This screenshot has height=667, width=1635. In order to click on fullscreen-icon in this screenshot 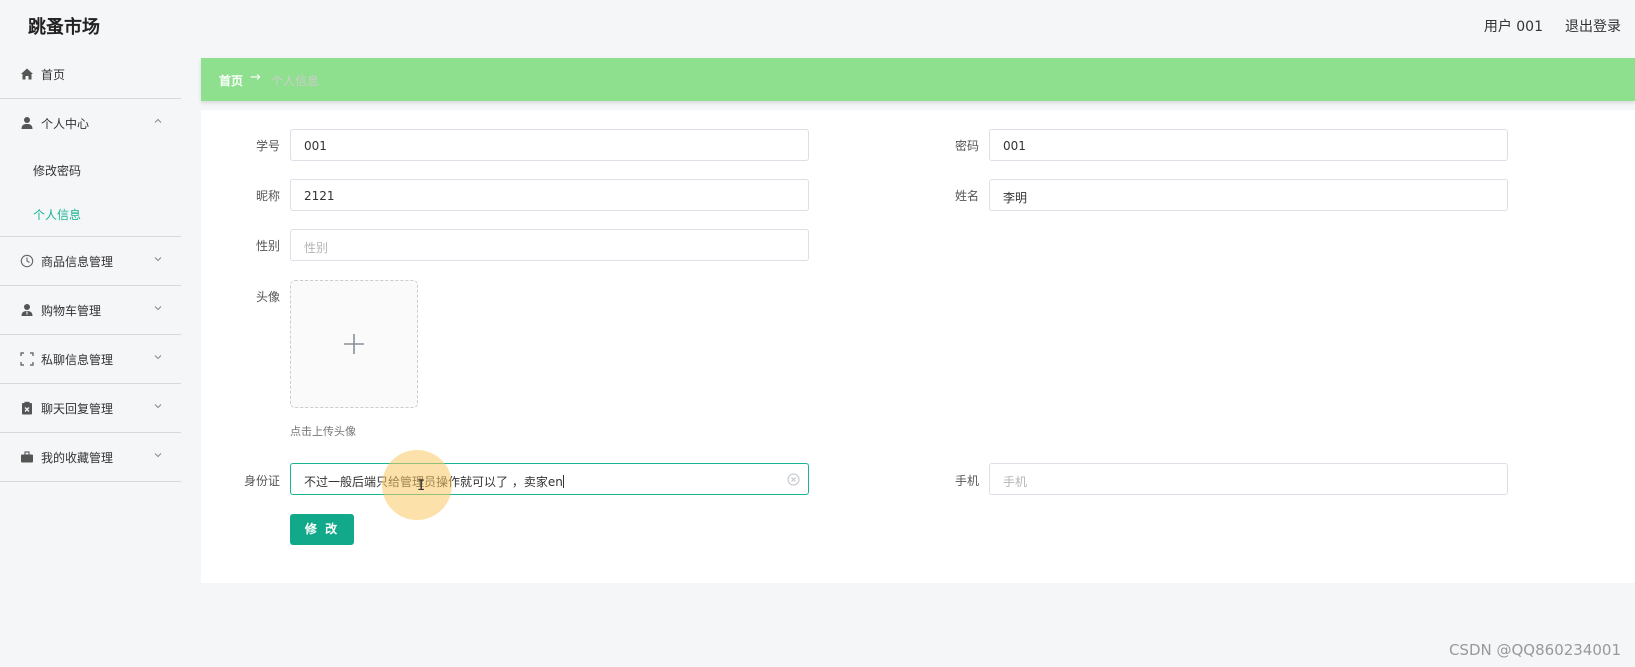, I will do `click(27, 359)`.